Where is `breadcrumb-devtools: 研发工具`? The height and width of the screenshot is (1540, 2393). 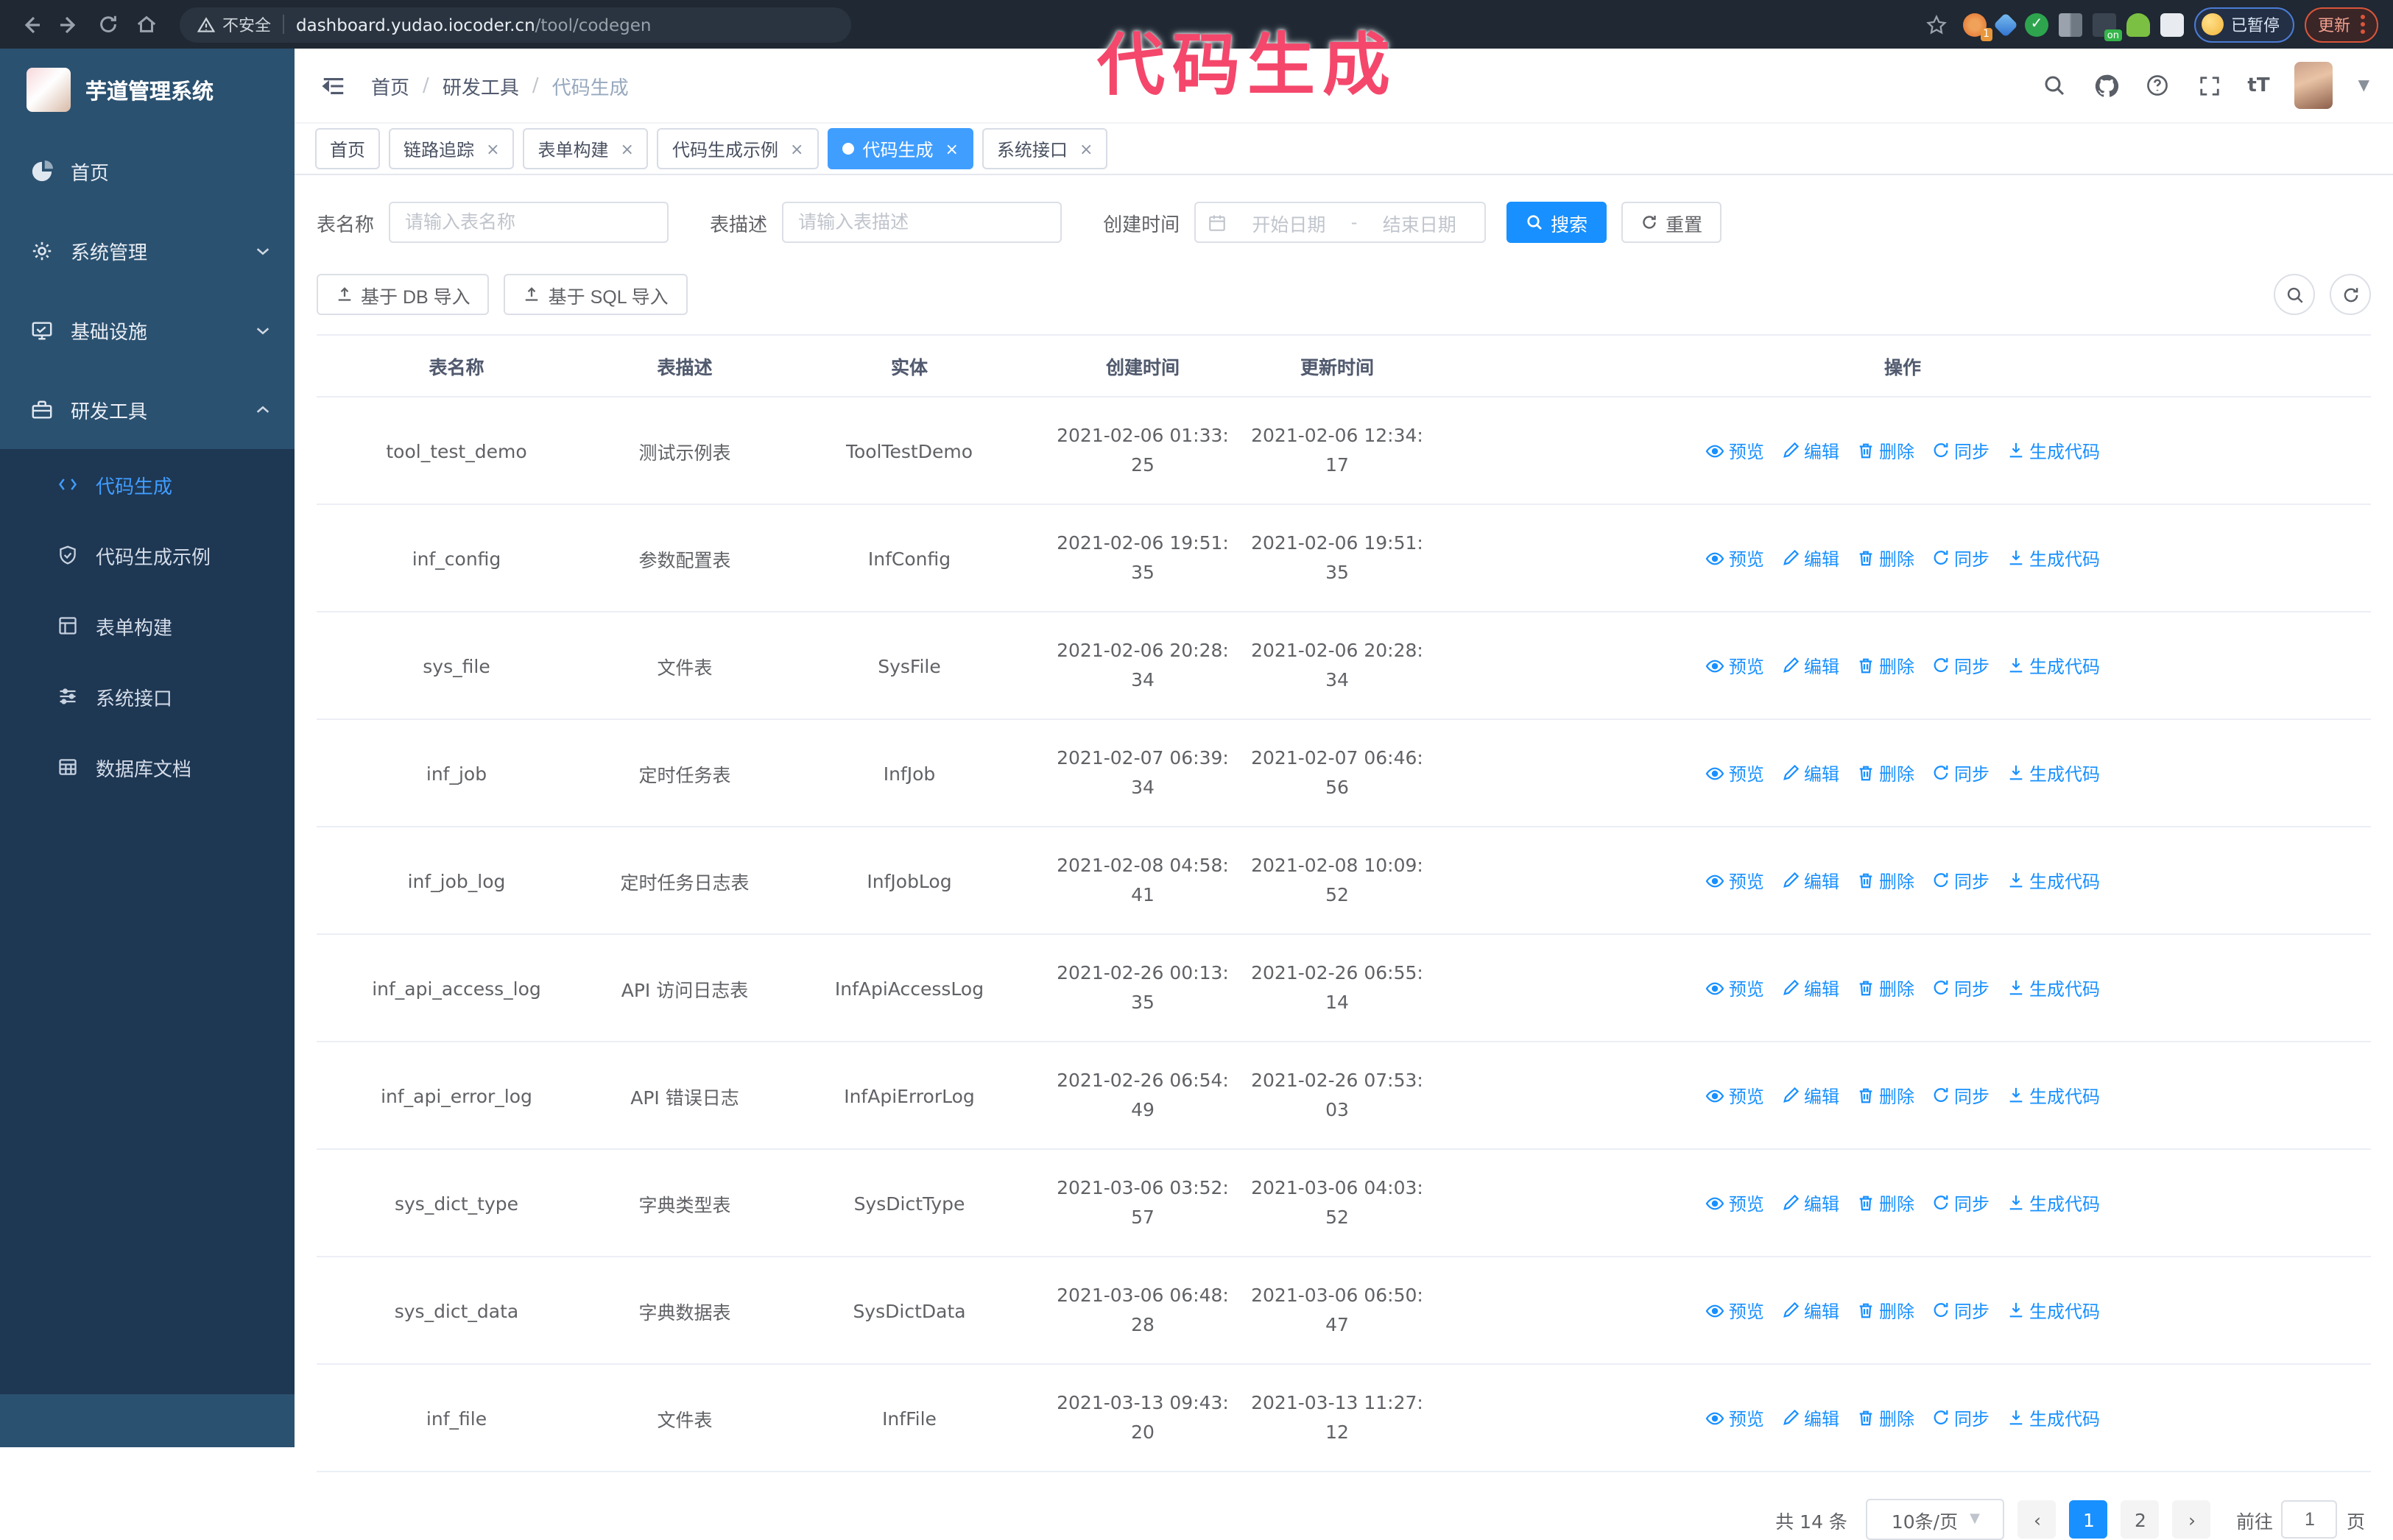 breadcrumb-devtools: 研发工具 is located at coordinates (481, 85).